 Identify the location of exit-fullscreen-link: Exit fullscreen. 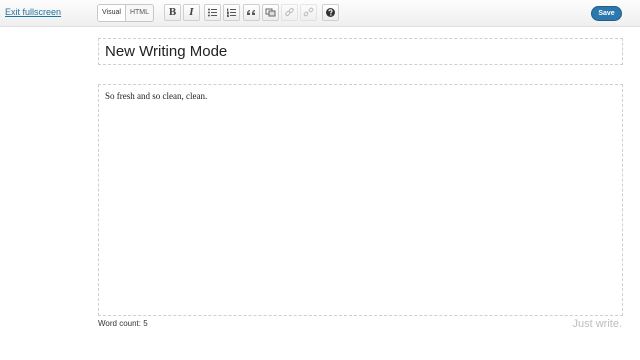
(33, 12).